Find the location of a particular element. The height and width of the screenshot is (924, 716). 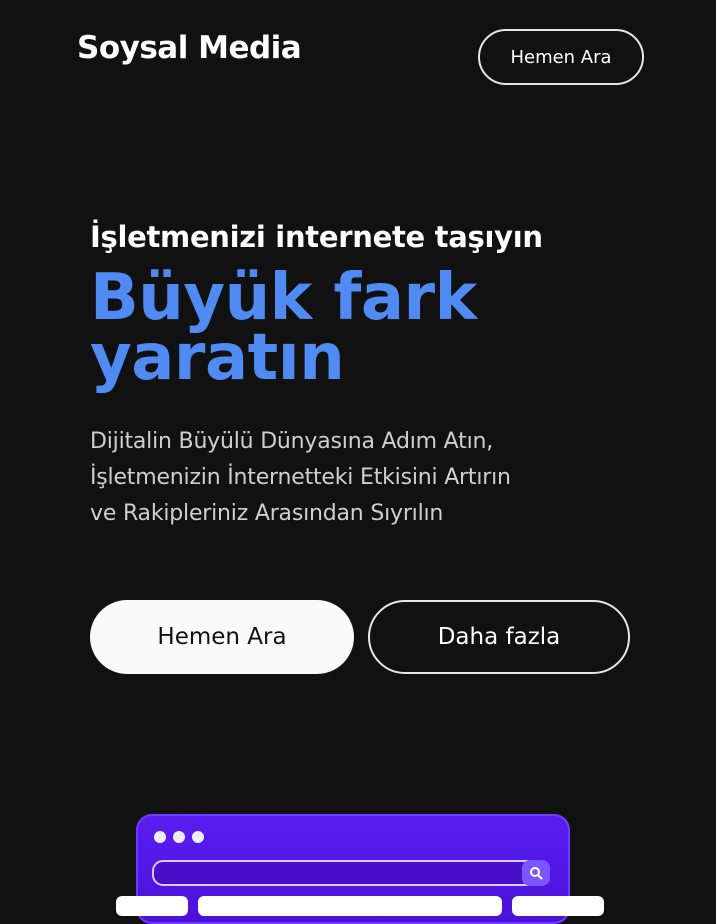

illustration-url-bar is located at coordinates (346, 873).